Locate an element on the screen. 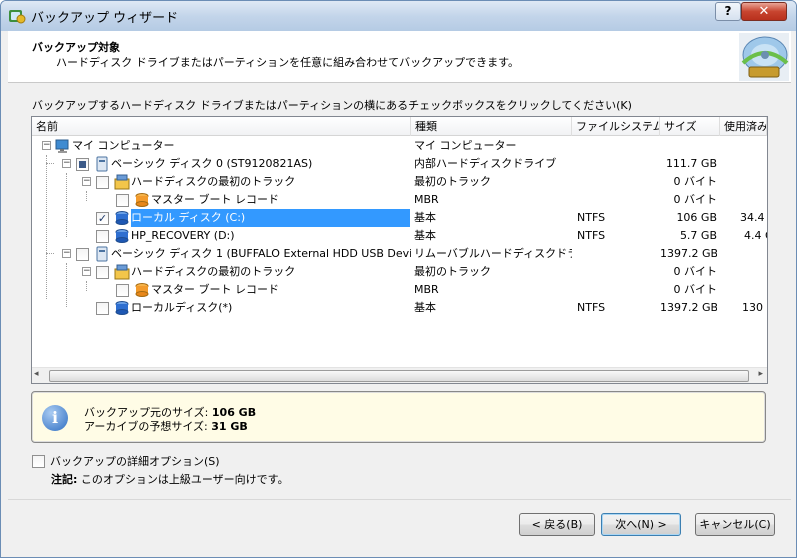 Image resolution: width=797 pixels, height=558 pixels. col-size: サイズ is located at coordinates (690, 126).